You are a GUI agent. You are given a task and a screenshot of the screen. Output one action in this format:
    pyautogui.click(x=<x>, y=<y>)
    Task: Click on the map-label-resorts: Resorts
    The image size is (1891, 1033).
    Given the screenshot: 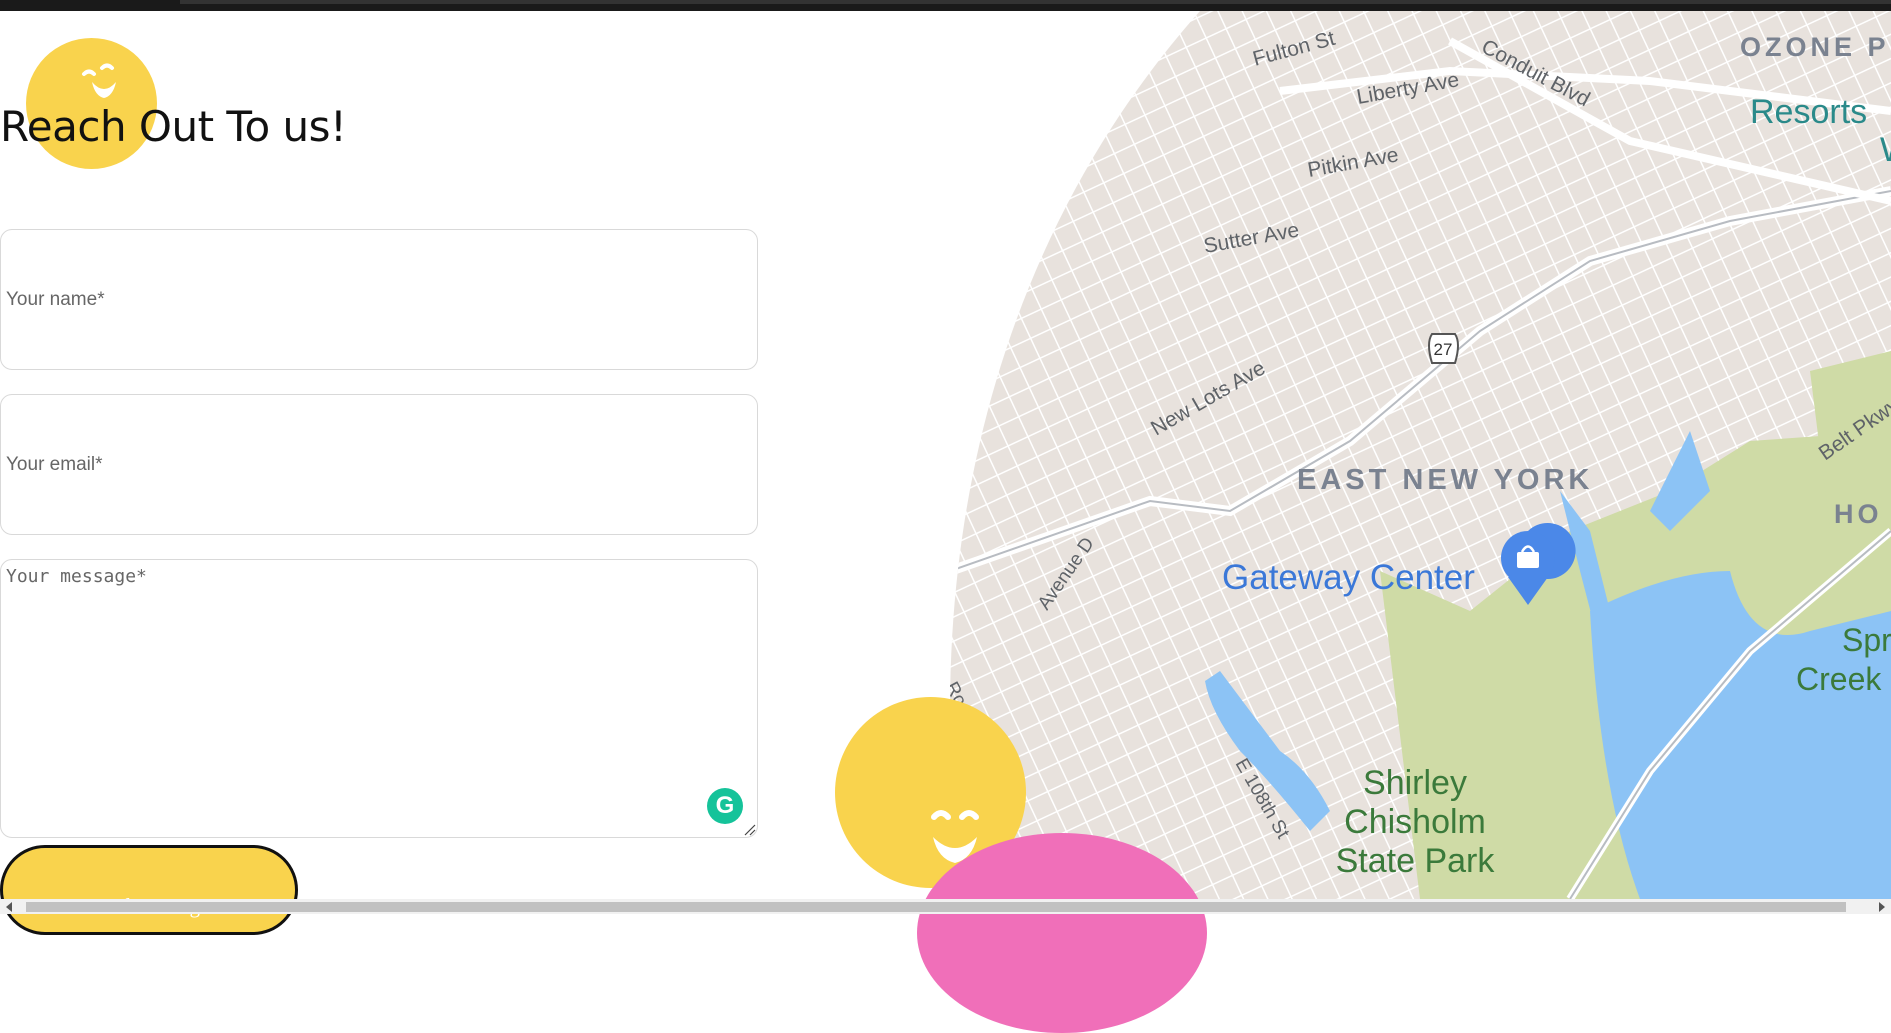 What is the action you would take?
    pyautogui.click(x=1808, y=112)
    